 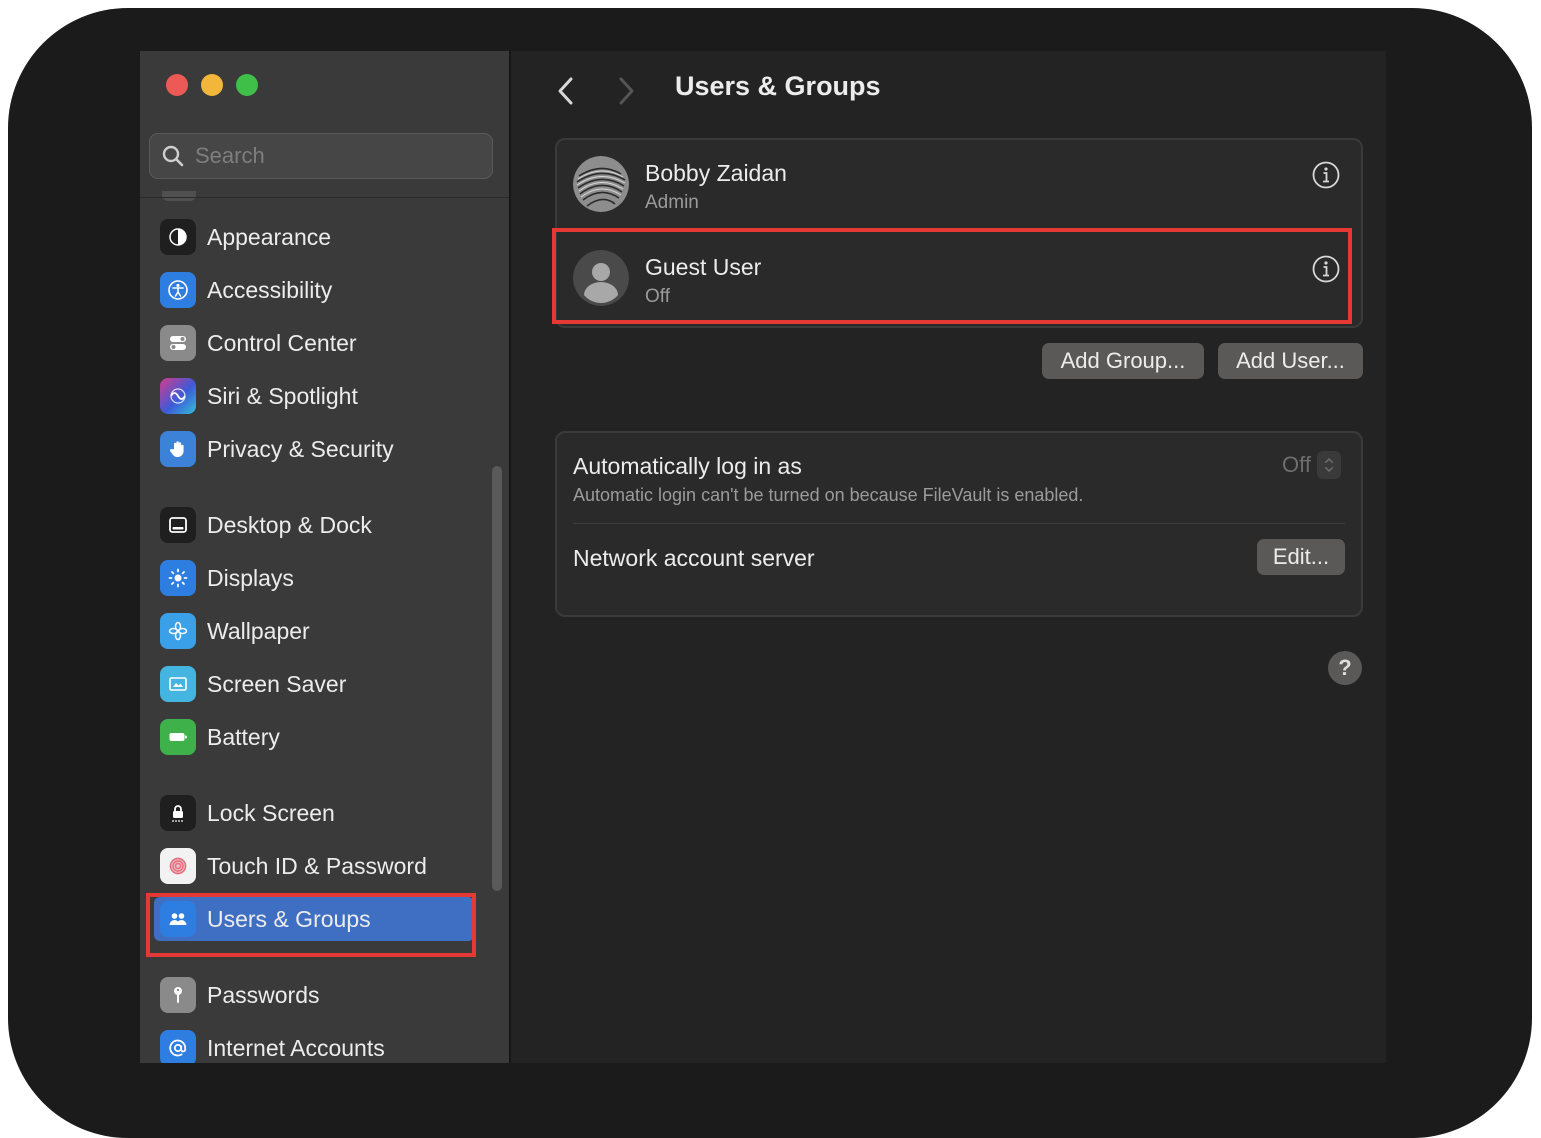 What do you see at coordinates (178, 396) in the screenshot?
I see `siri-icon` at bounding box center [178, 396].